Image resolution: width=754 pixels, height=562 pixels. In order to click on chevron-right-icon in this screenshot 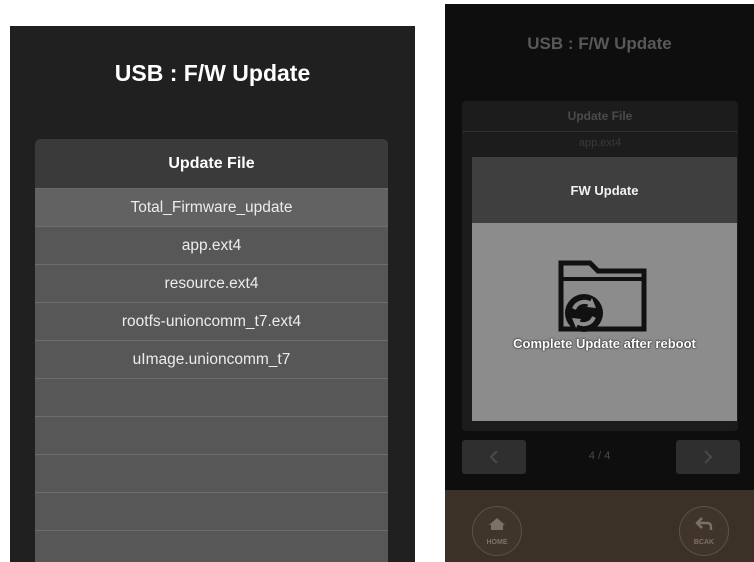, I will do `click(708, 457)`.